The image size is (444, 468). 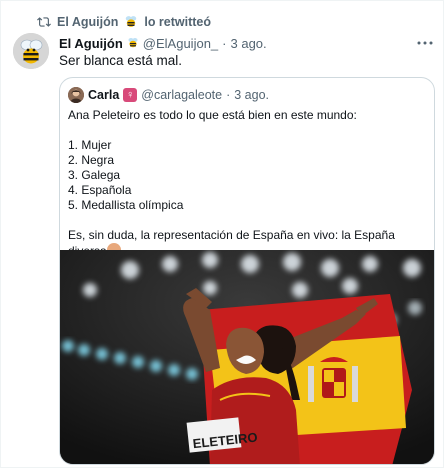 What do you see at coordinates (90, 145) in the screenshot?
I see `list-item: 1. Mujer` at bounding box center [90, 145].